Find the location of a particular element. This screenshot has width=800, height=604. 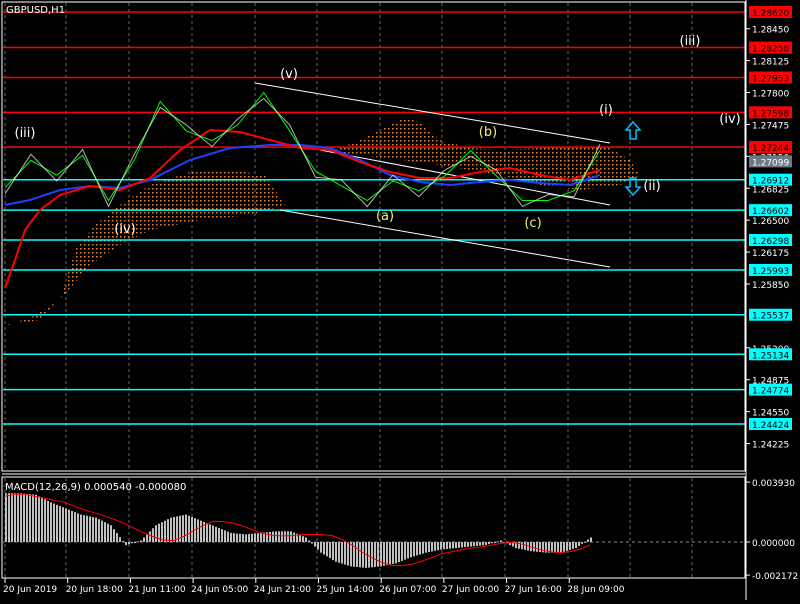

price-tick-label: 1.24550 is located at coordinates (770, 414).